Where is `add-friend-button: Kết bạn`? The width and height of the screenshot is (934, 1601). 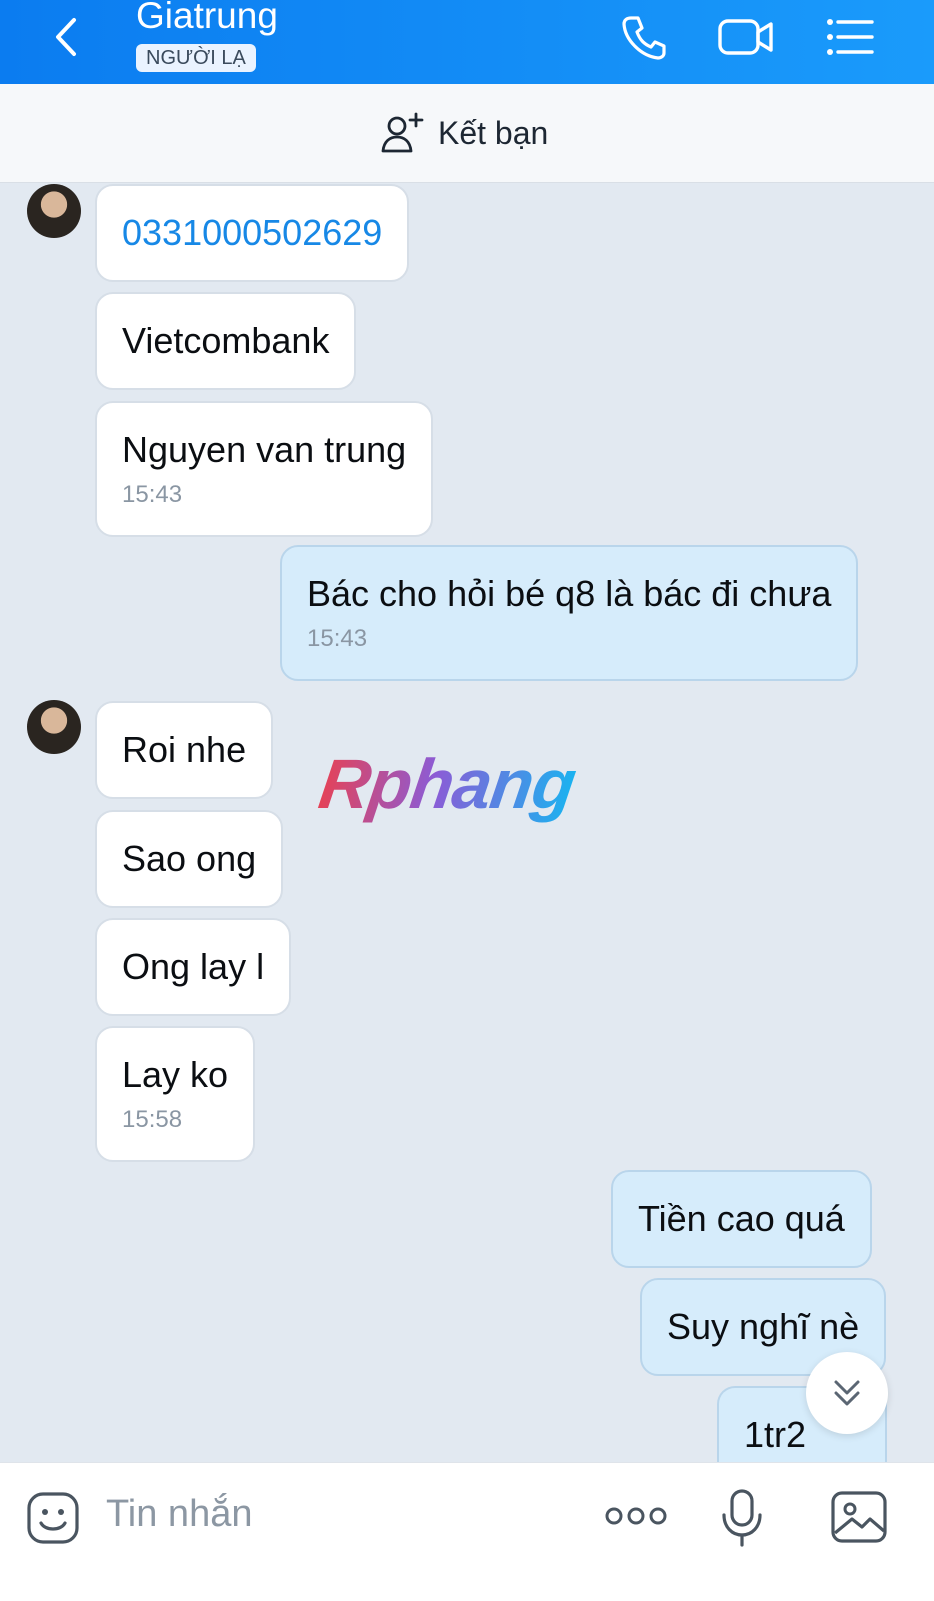 add-friend-button: Kết bạn is located at coordinates (464, 133).